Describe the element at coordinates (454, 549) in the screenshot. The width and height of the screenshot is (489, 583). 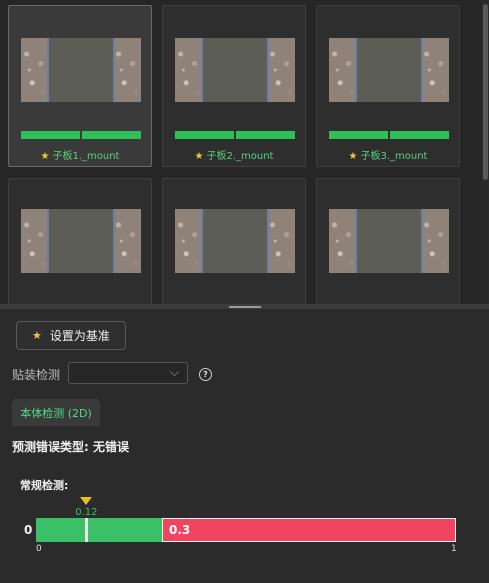
I see `axis-max-label: 1` at that location.